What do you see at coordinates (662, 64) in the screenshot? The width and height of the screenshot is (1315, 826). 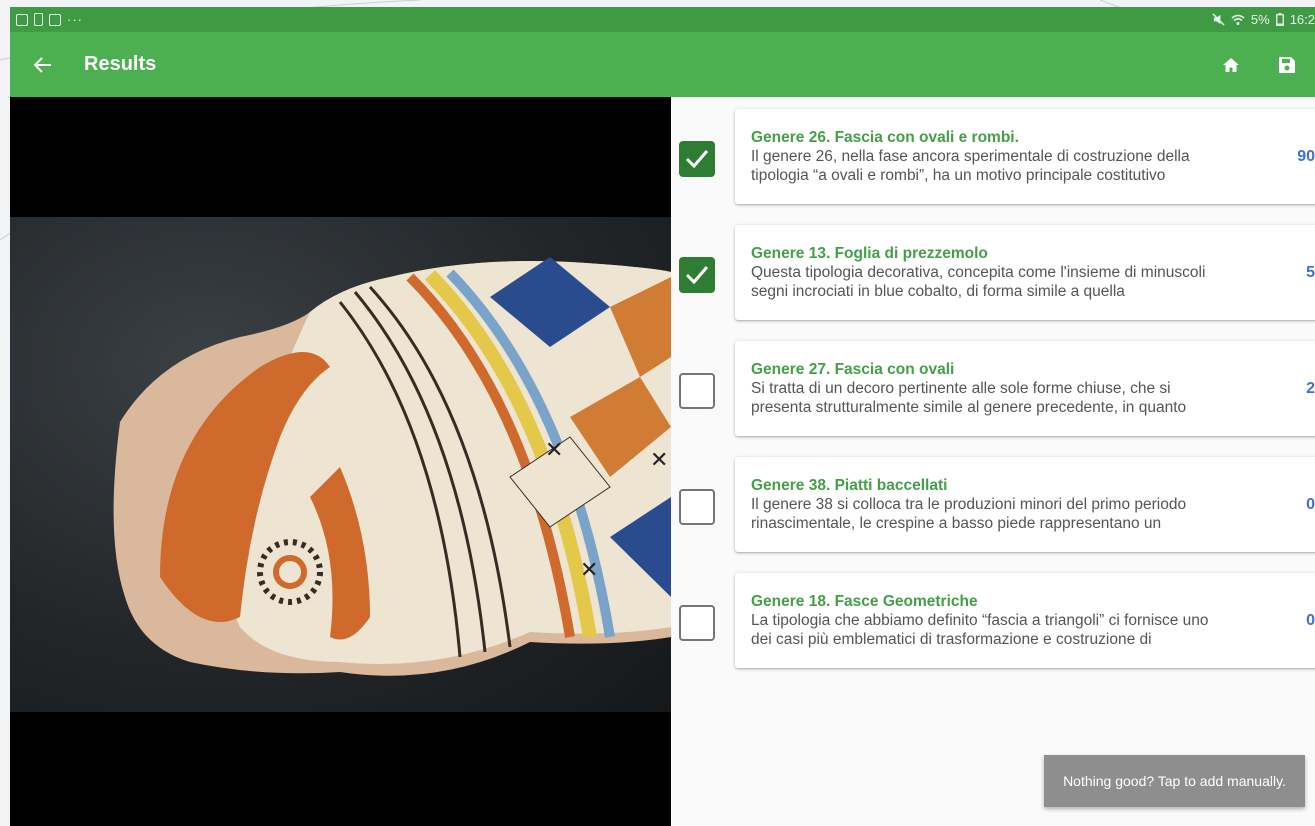 I see `app-bar: Results` at bounding box center [662, 64].